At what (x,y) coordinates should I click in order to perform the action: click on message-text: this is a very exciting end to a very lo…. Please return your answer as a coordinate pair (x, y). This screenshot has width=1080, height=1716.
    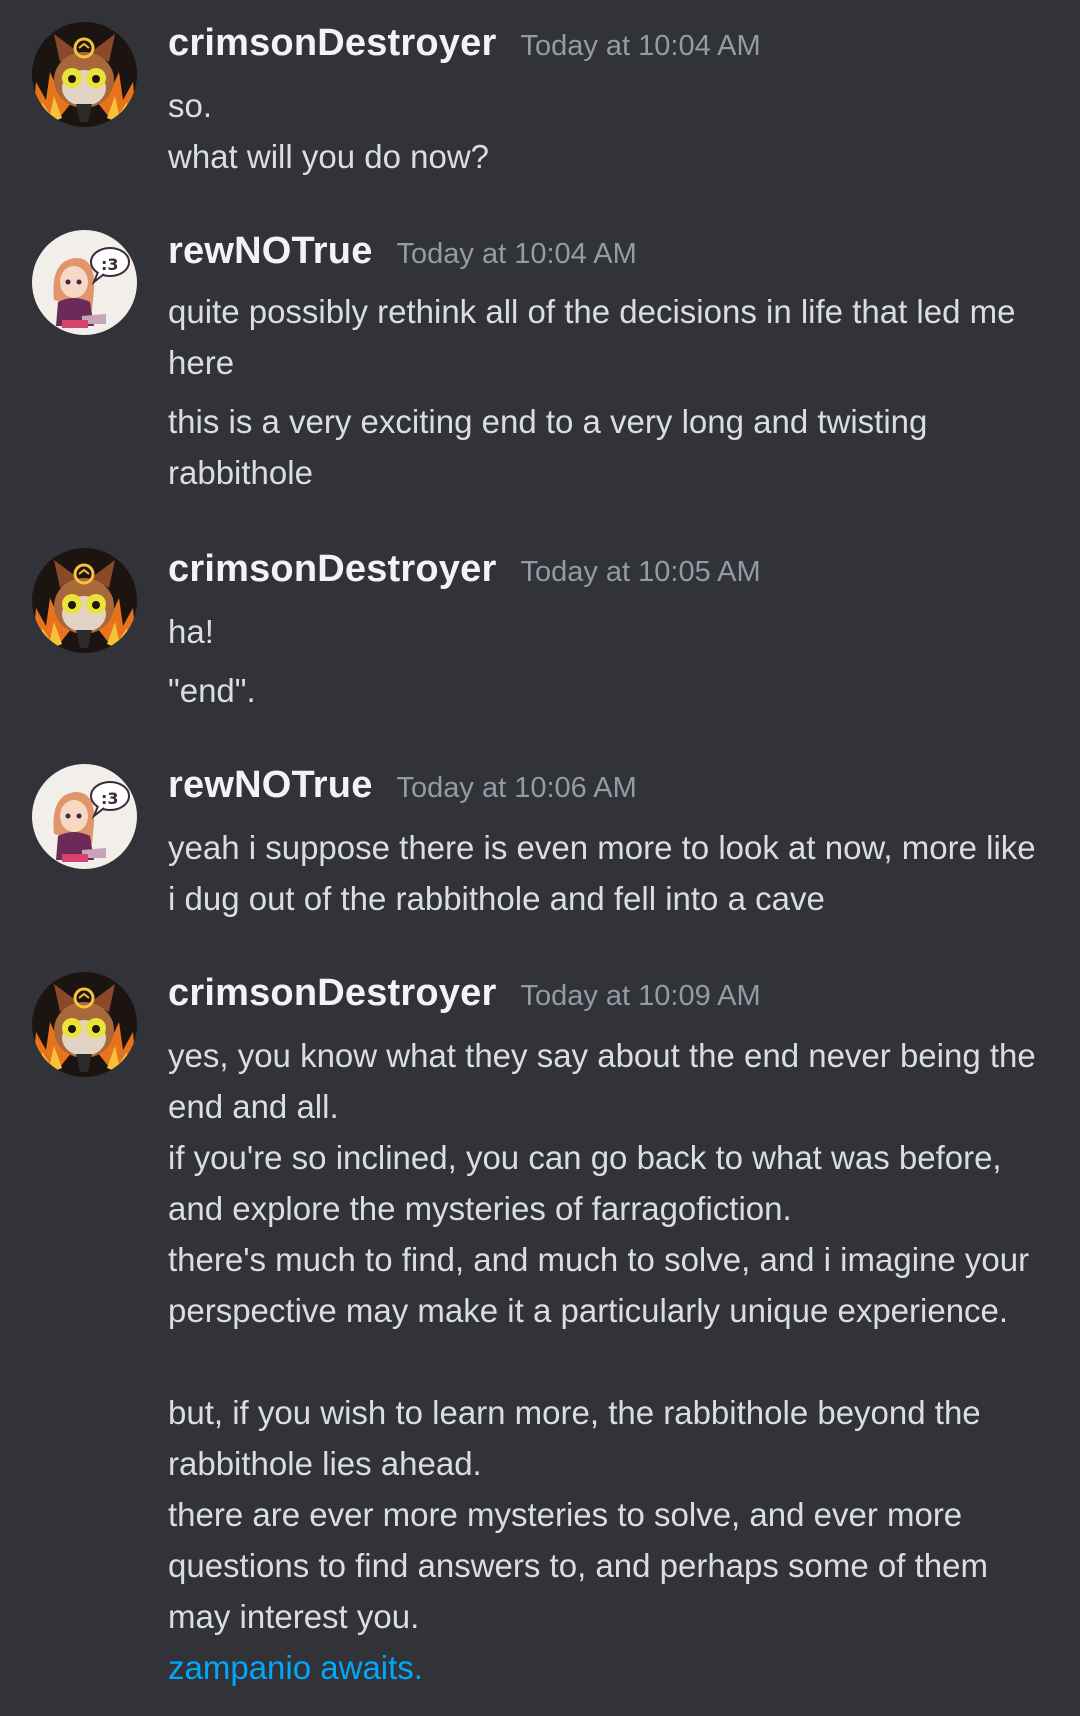
    Looking at the image, I should click on (548, 447).